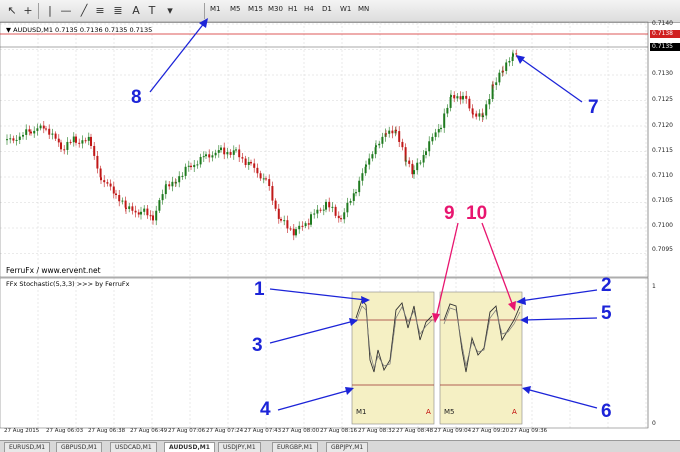 The image size is (680, 452). Describe the element at coordinates (377, 431) in the screenshot. I see `time-label: 27 Aug 08:32` at that location.